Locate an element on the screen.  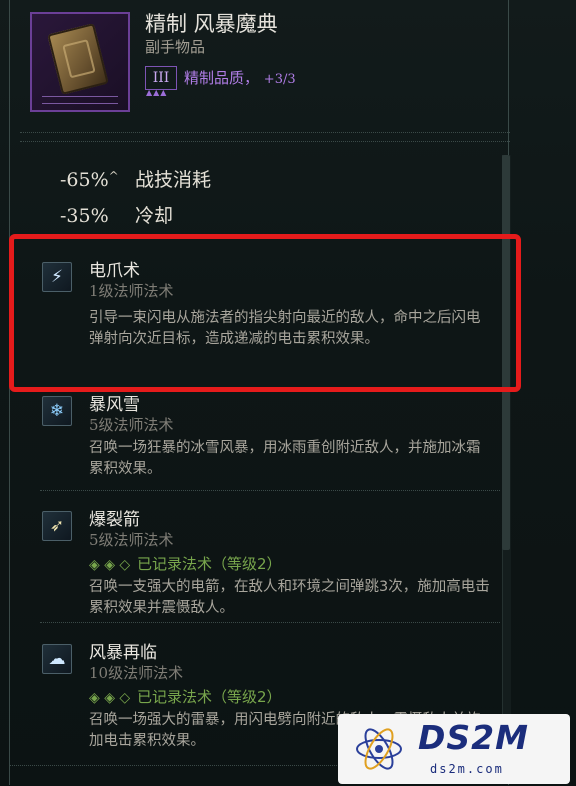
watermark-brand: DS2M is located at coordinates (473, 737).